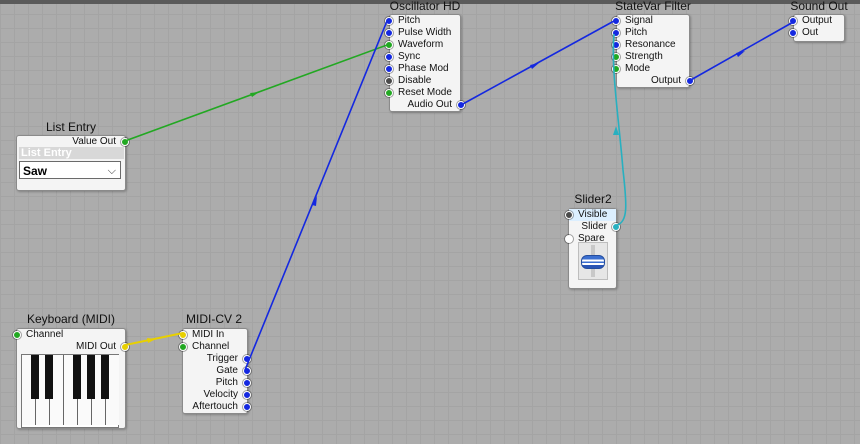  Describe the element at coordinates (650, 44) in the screenshot. I see `port-label: Resonance` at that location.